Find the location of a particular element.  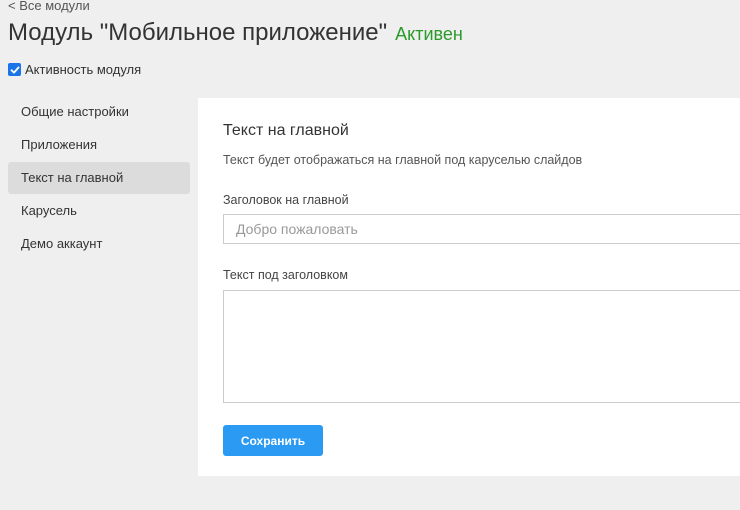

sidebar-item-general-settings: Общие настройки is located at coordinates (99, 112).